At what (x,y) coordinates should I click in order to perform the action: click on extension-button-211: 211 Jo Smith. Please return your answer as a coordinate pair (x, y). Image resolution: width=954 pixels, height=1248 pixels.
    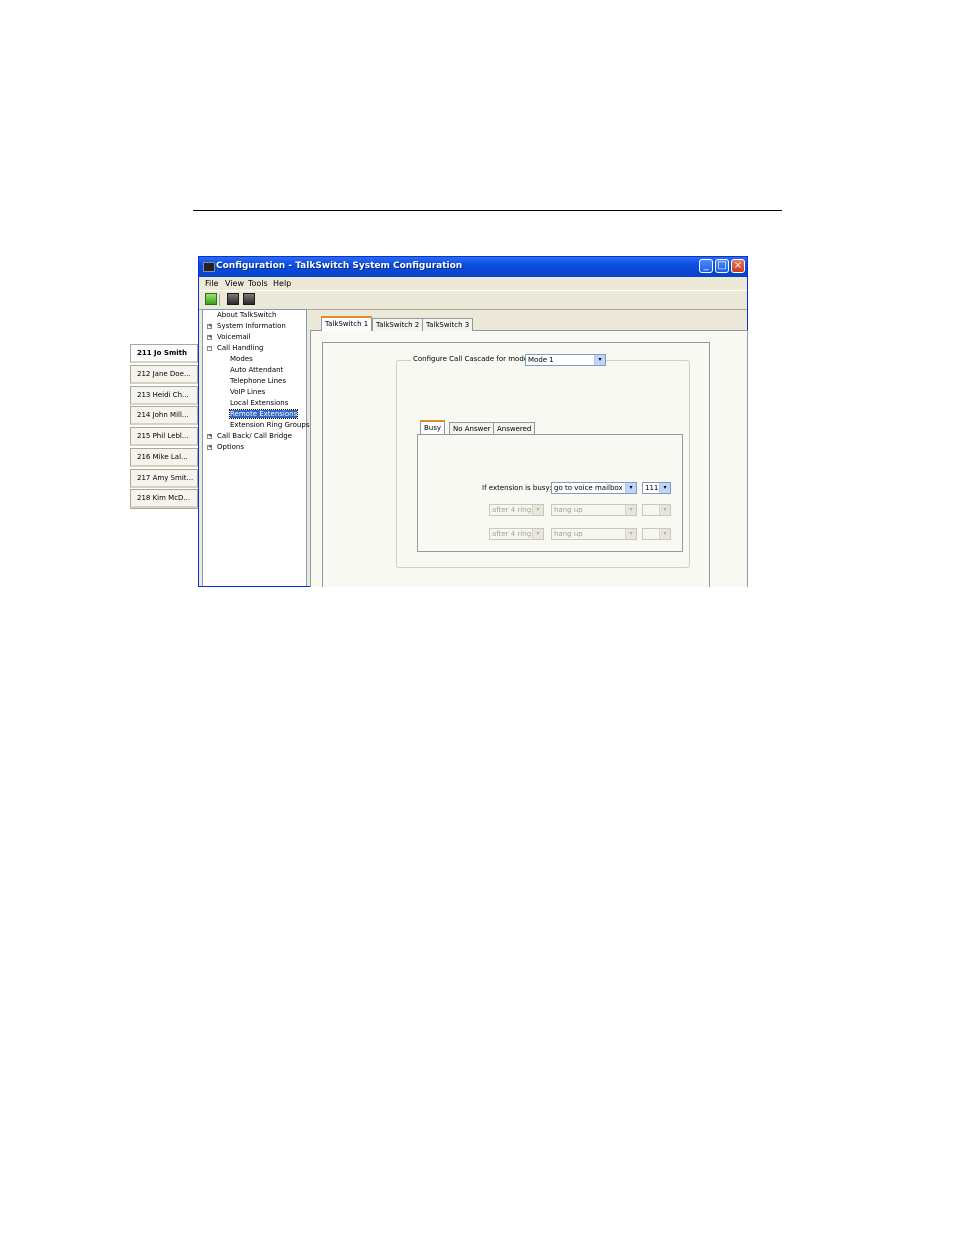
    Looking at the image, I should click on (164, 353).